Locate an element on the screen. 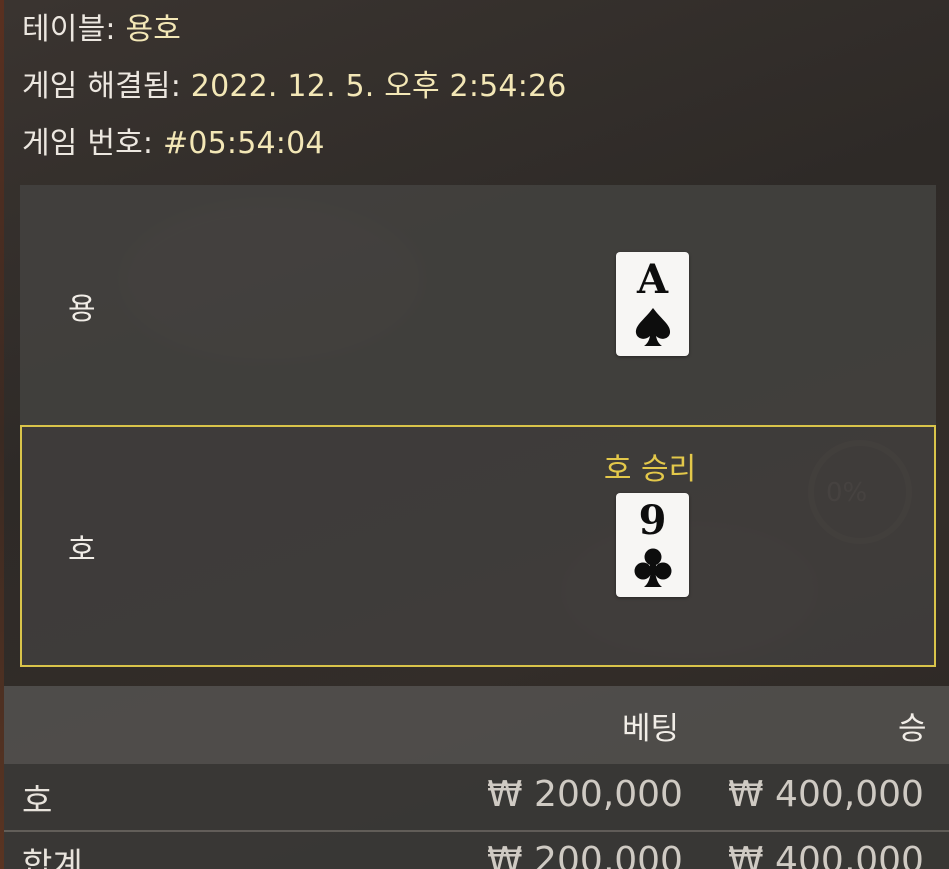  spade-icon is located at coordinates (653, 327).